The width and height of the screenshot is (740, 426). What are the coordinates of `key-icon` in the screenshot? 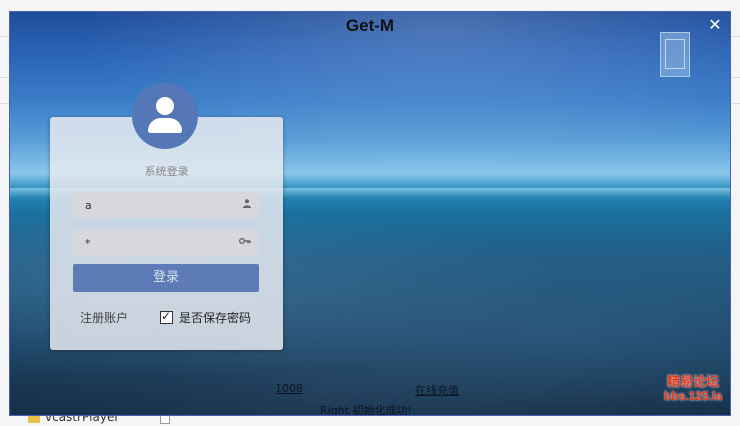 It's located at (245, 243).